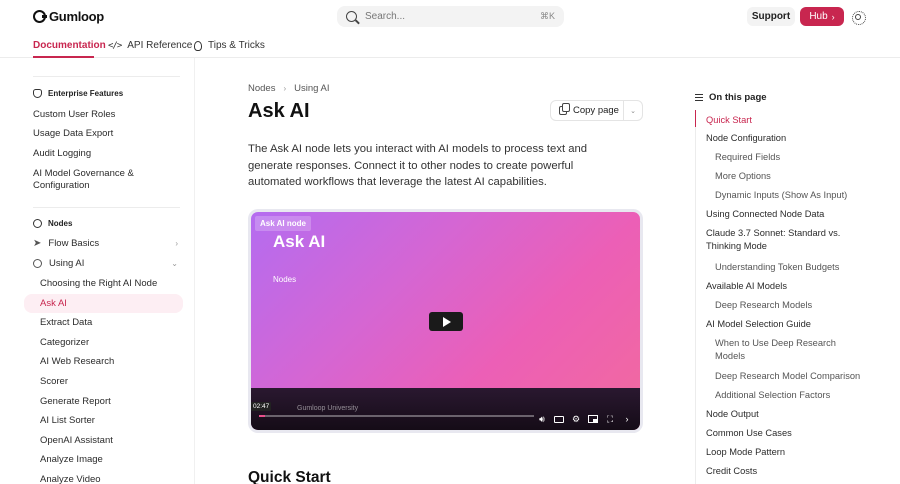  I want to click on toc-item: More Options, so click(790, 176).